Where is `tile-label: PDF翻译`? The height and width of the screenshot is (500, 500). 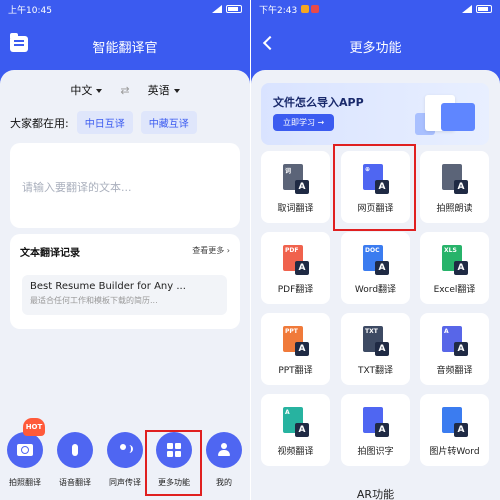
tile-label: PDF翻译 is located at coordinates (295, 290).